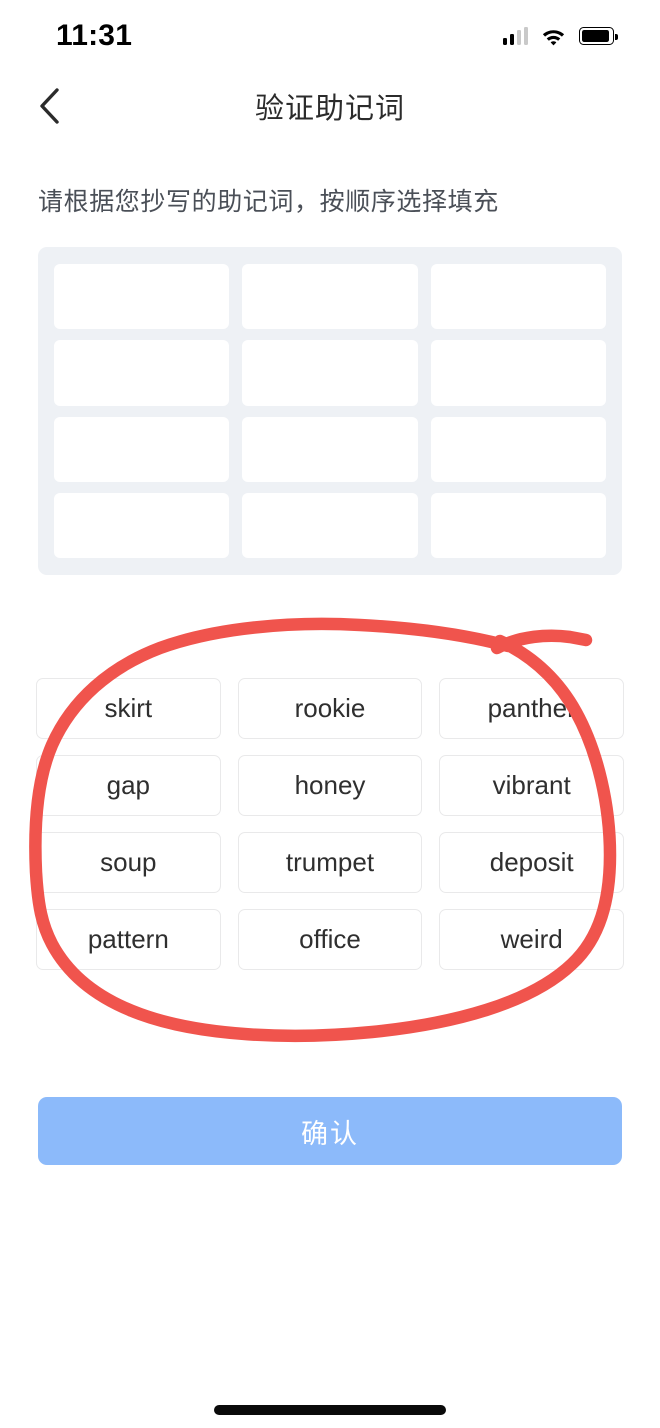 This screenshot has width=660, height=1428. I want to click on word-option-button: office, so click(330, 939).